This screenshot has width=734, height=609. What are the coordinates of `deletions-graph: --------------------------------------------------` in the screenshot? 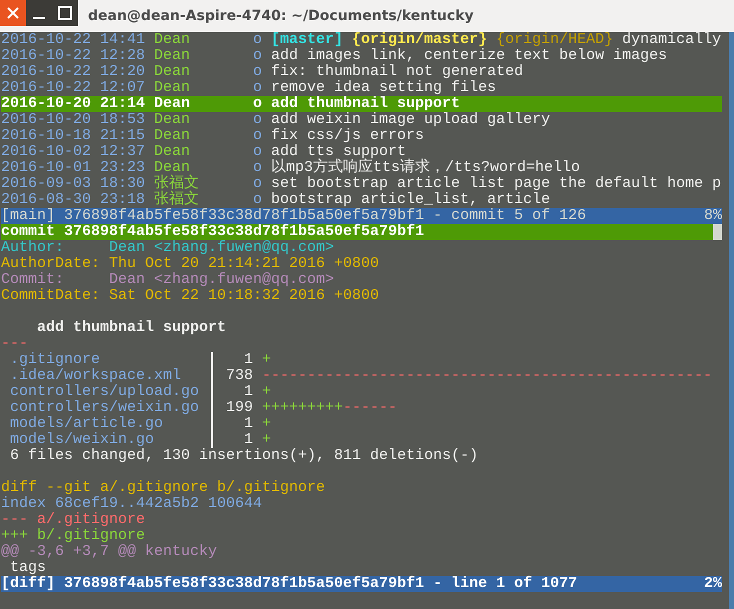 It's located at (487, 375).